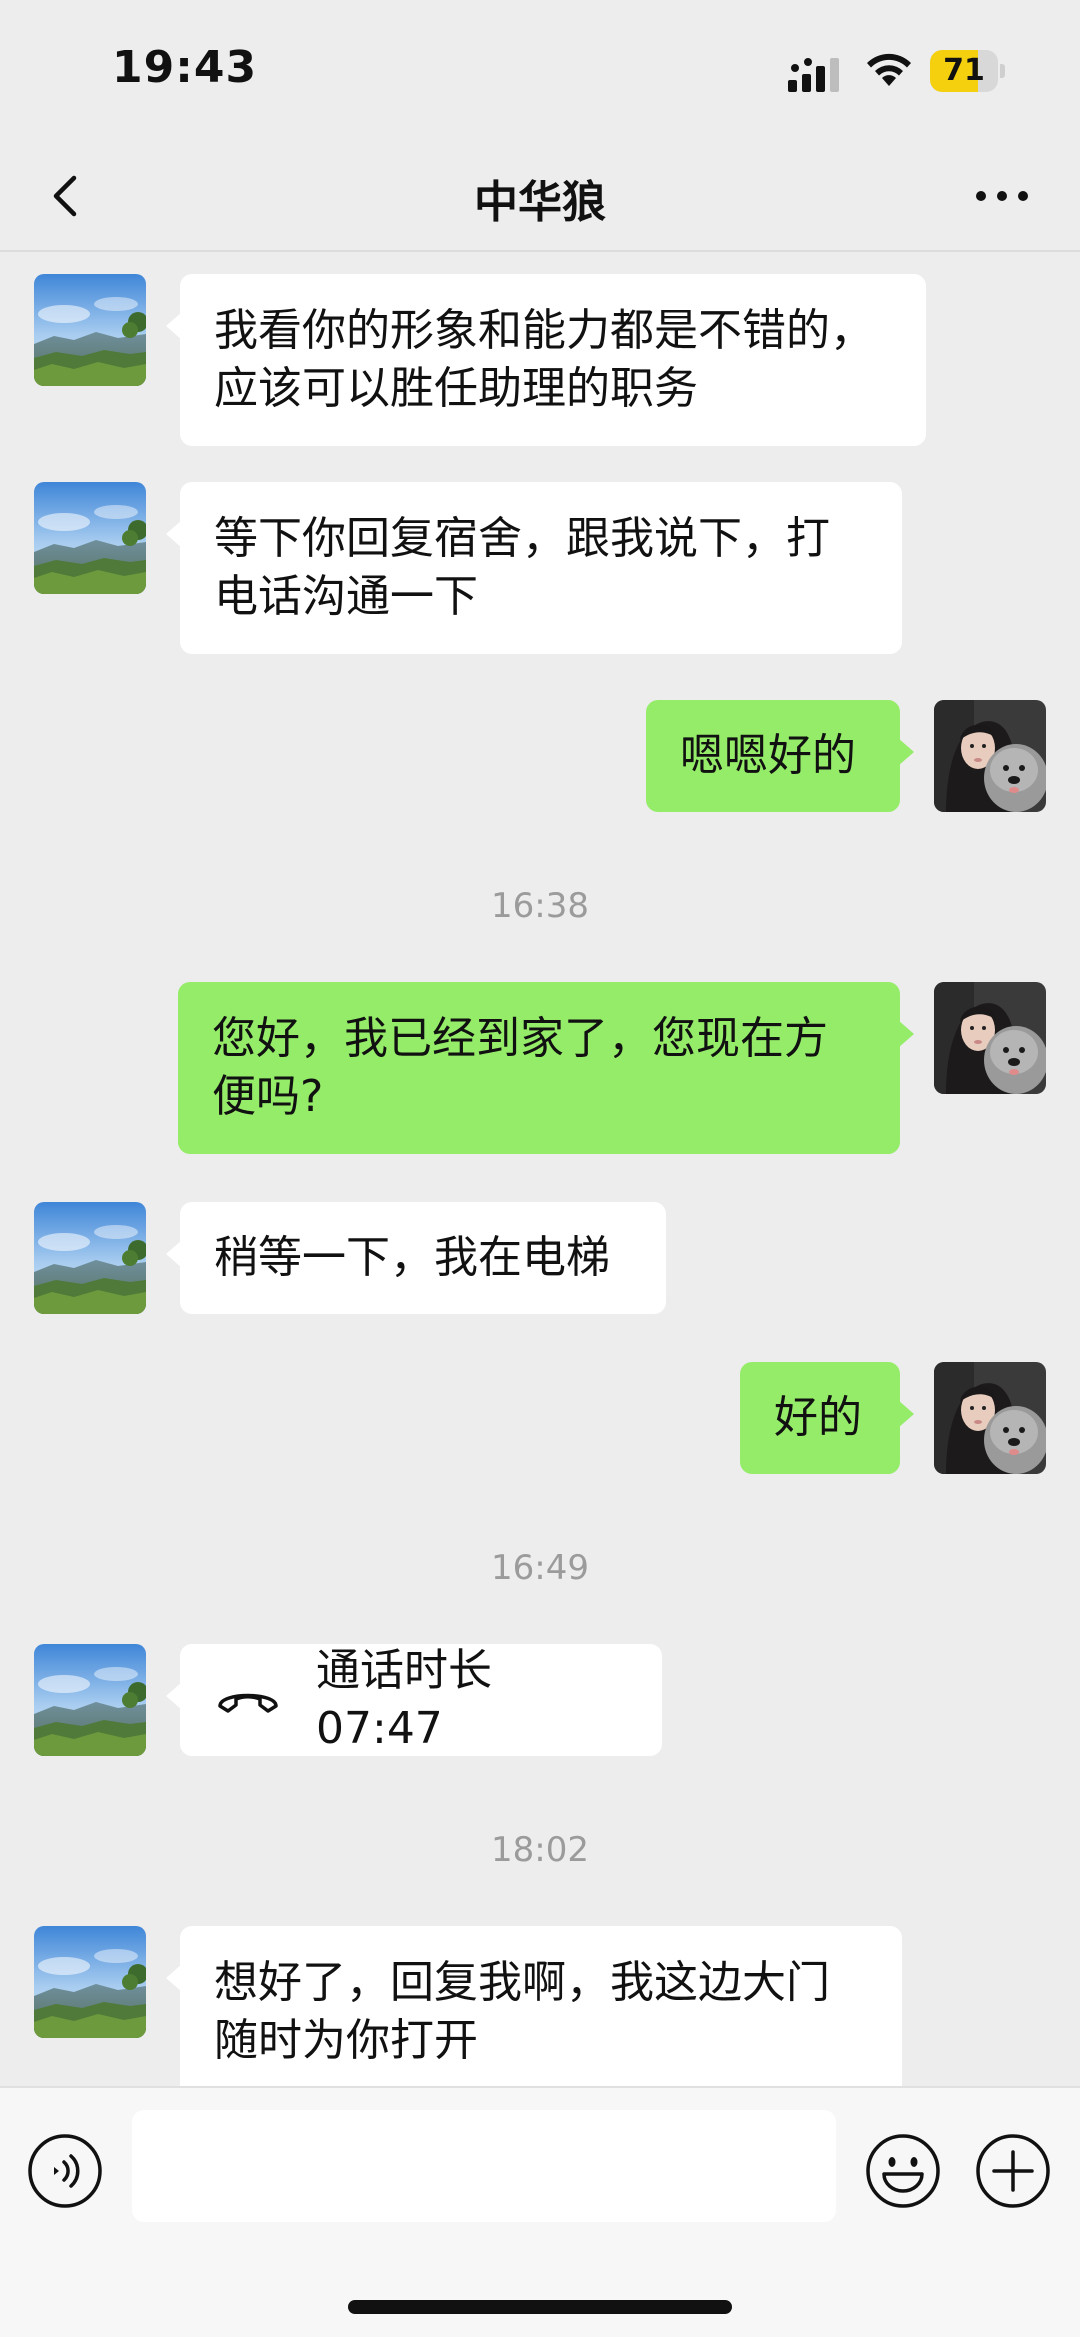 This screenshot has width=1080, height=2337. Describe the element at coordinates (185, 67) in the screenshot. I see `status-time: 19:43` at that location.